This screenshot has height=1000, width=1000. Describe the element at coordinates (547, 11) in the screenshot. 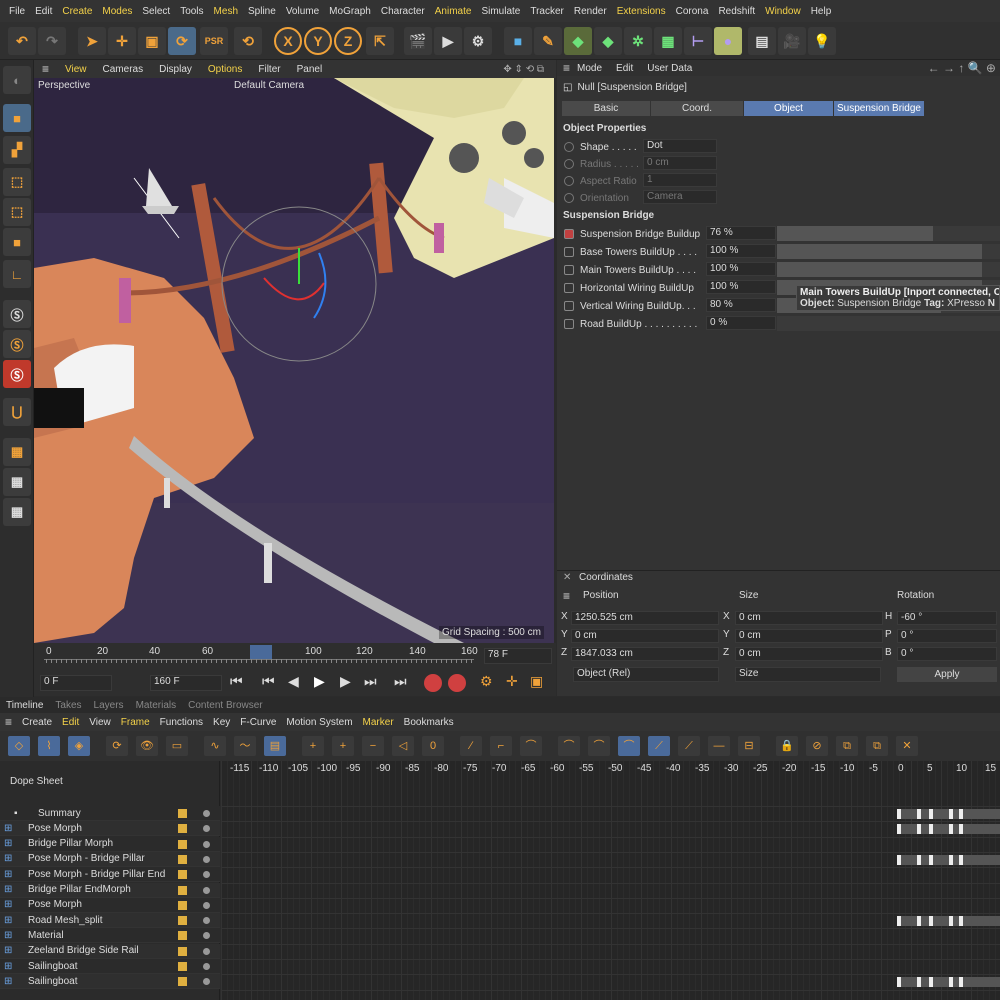

I see `menu-tracker: Tracker` at that location.